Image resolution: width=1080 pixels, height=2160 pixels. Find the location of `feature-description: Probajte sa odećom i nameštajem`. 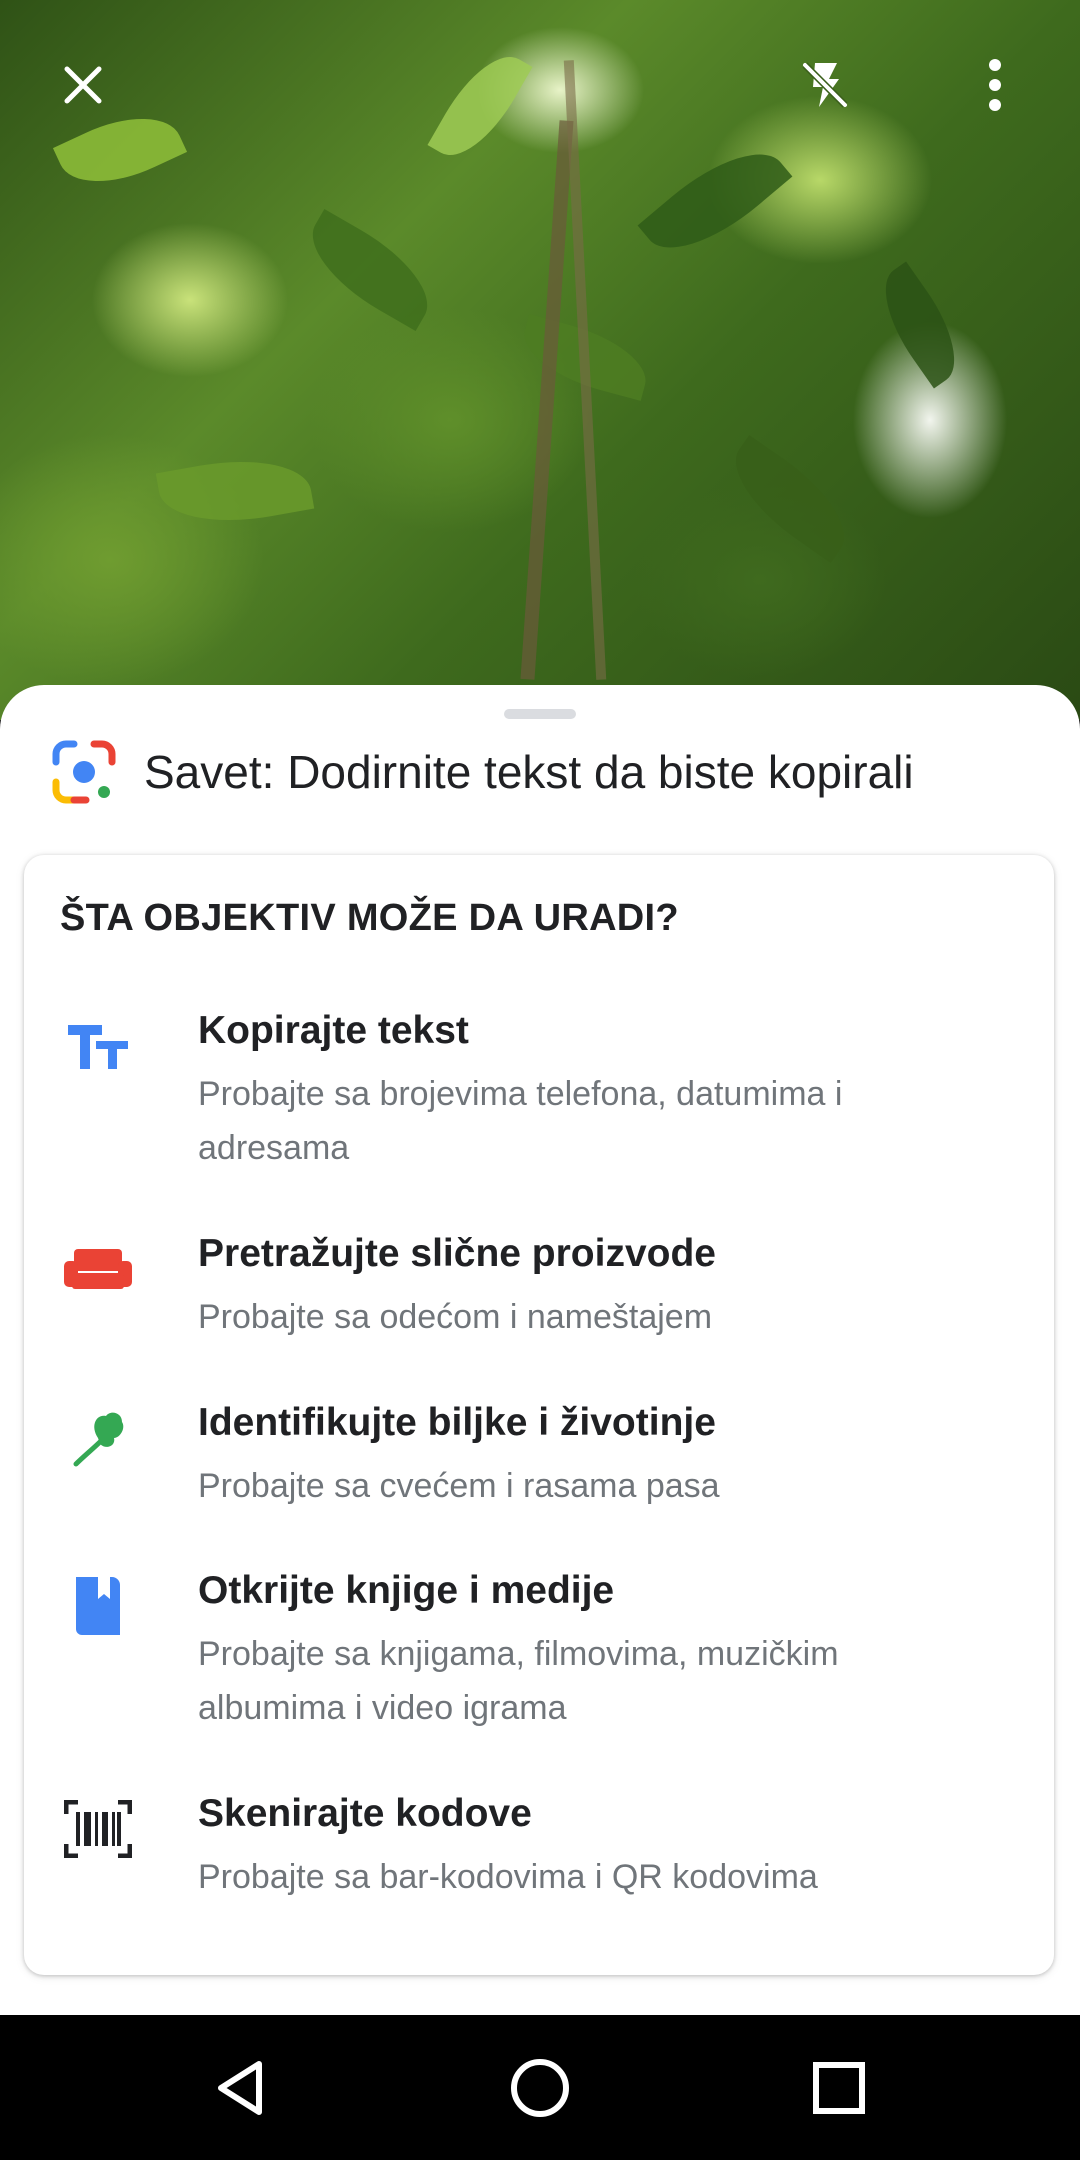

feature-description: Probajte sa odećom i nameštajem is located at coordinates (455, 1317).